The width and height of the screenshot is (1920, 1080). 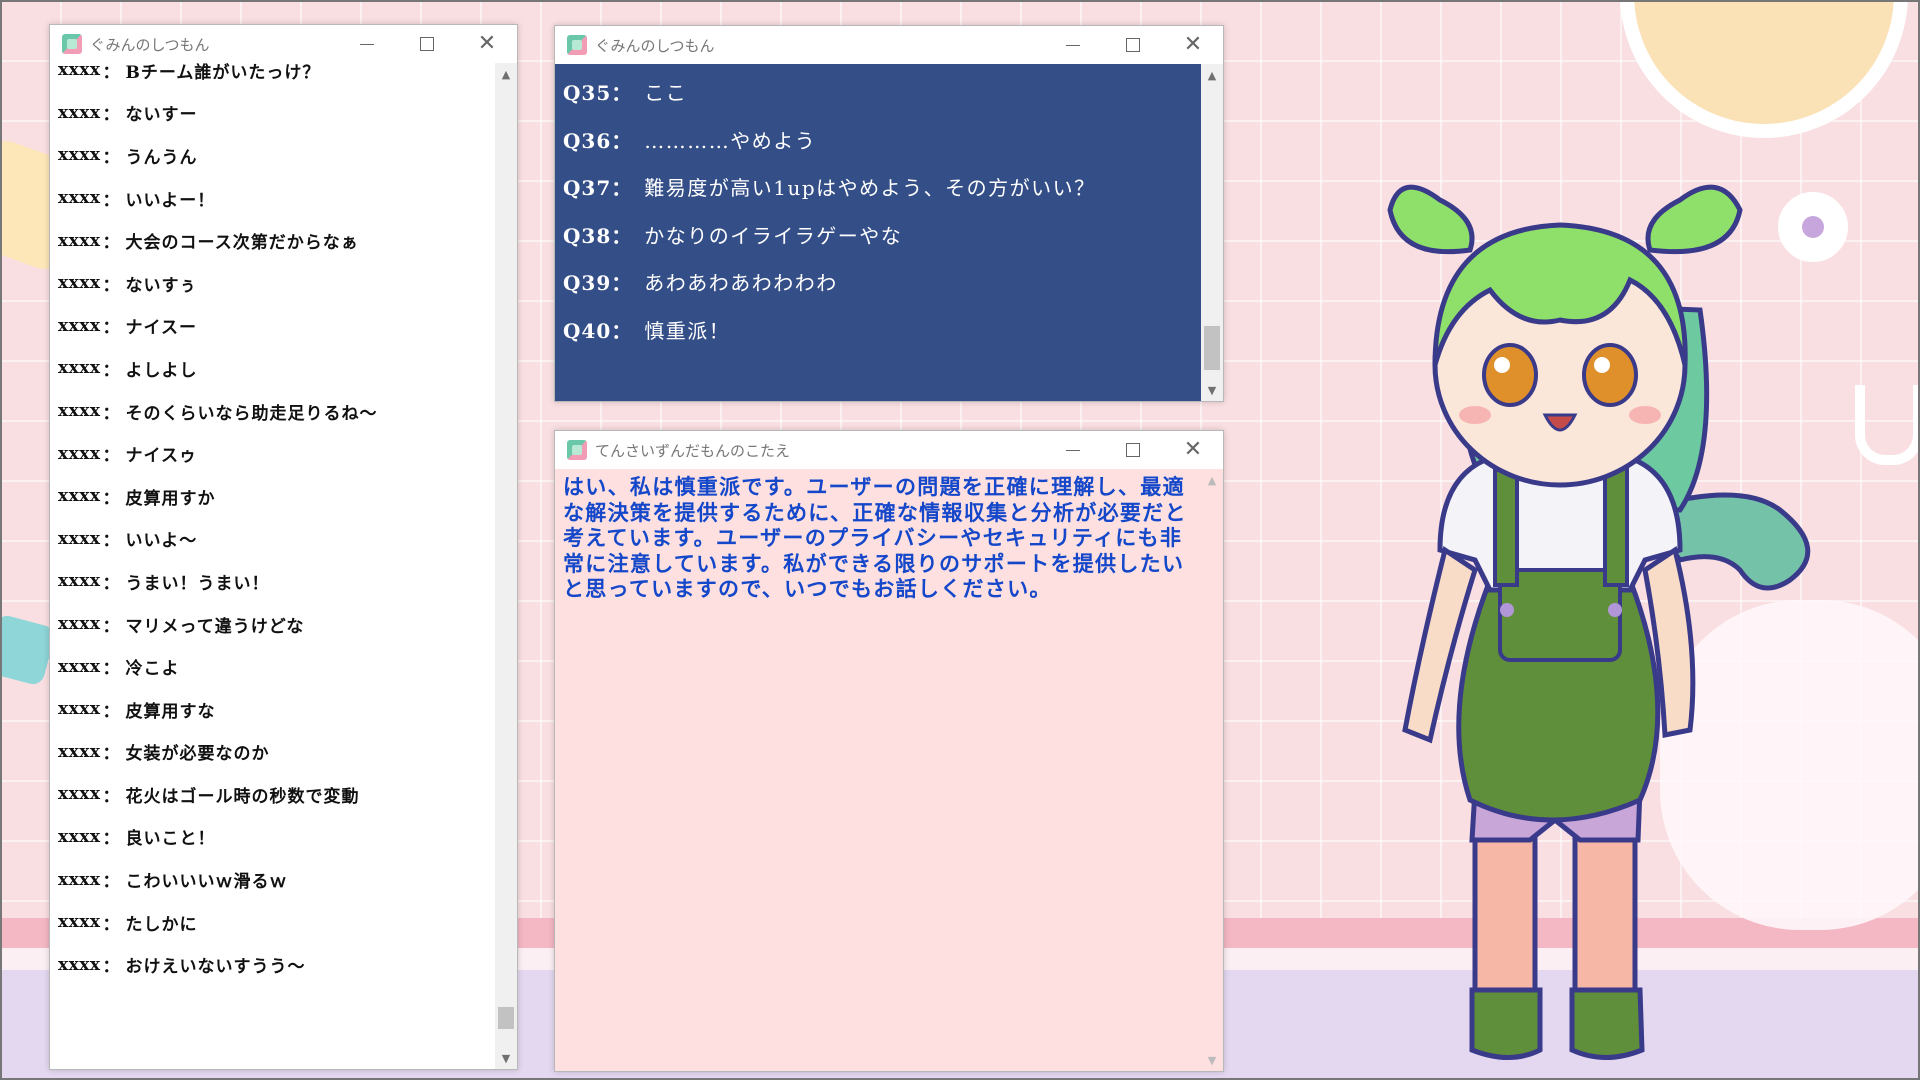 What do you see at coordinates (275, 922) in the screenshot?
I see `chat-message: xxxx：たしかに` at bounding box center [275, 922].